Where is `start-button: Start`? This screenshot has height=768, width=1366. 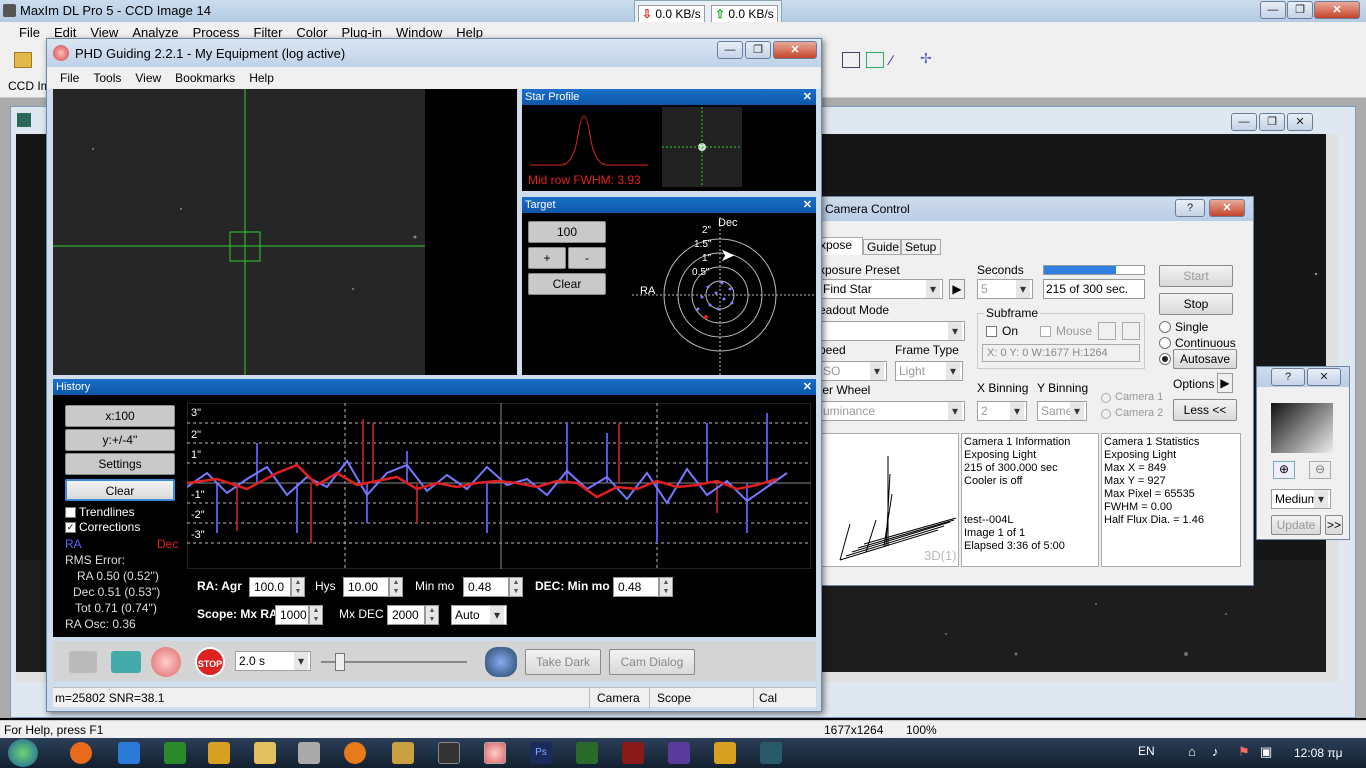 start-button: Start is located at coordinates (1196, 276).